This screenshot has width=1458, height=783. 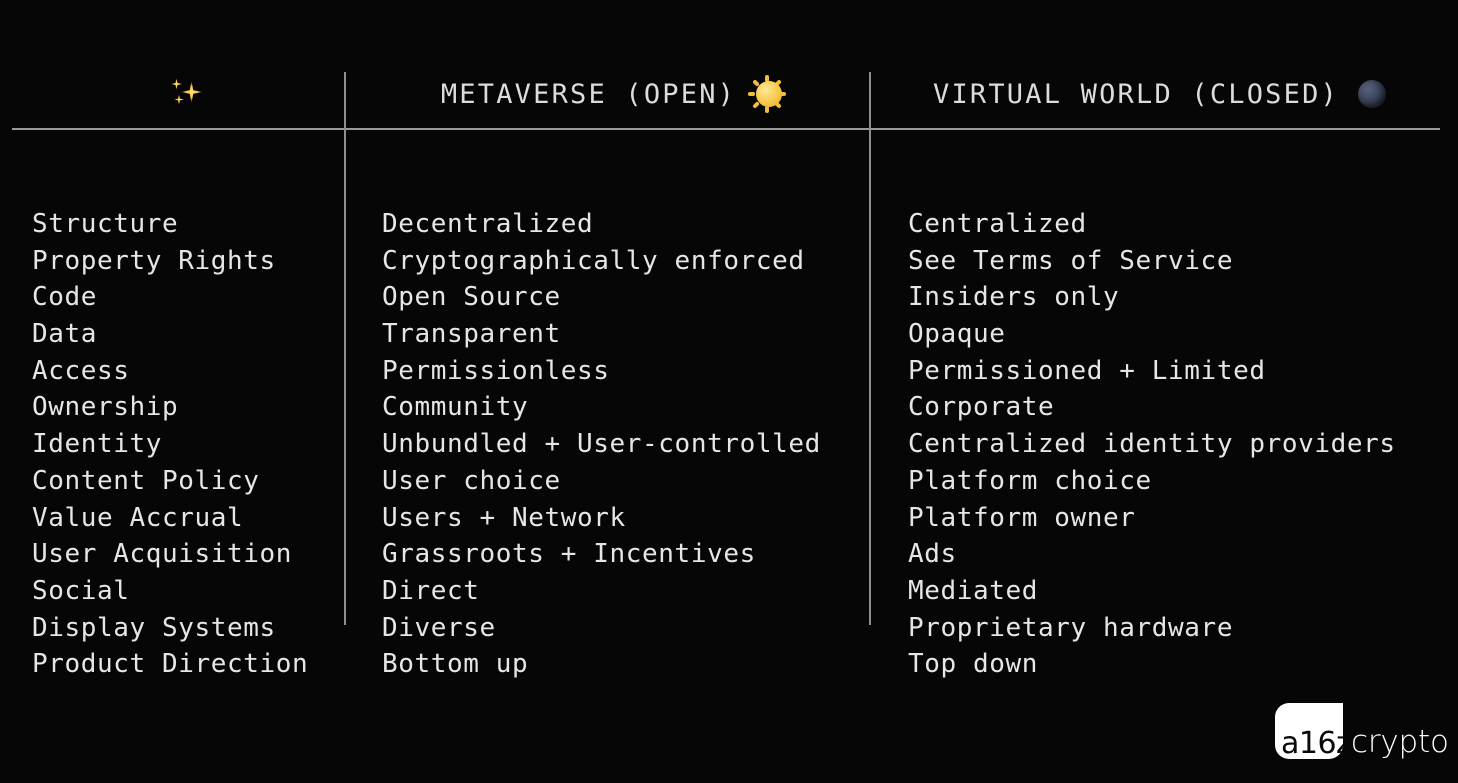 I want to click on cell-attribute: Identity, so click(x=97, y=444).